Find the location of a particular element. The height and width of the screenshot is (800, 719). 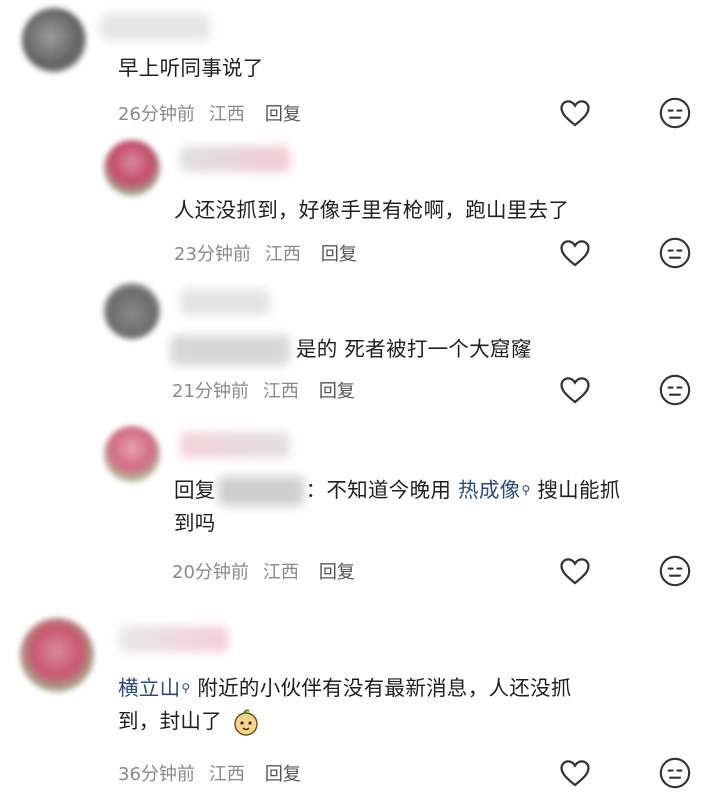

timestamp: 23分钟前 is located at coordinates (212, 254).